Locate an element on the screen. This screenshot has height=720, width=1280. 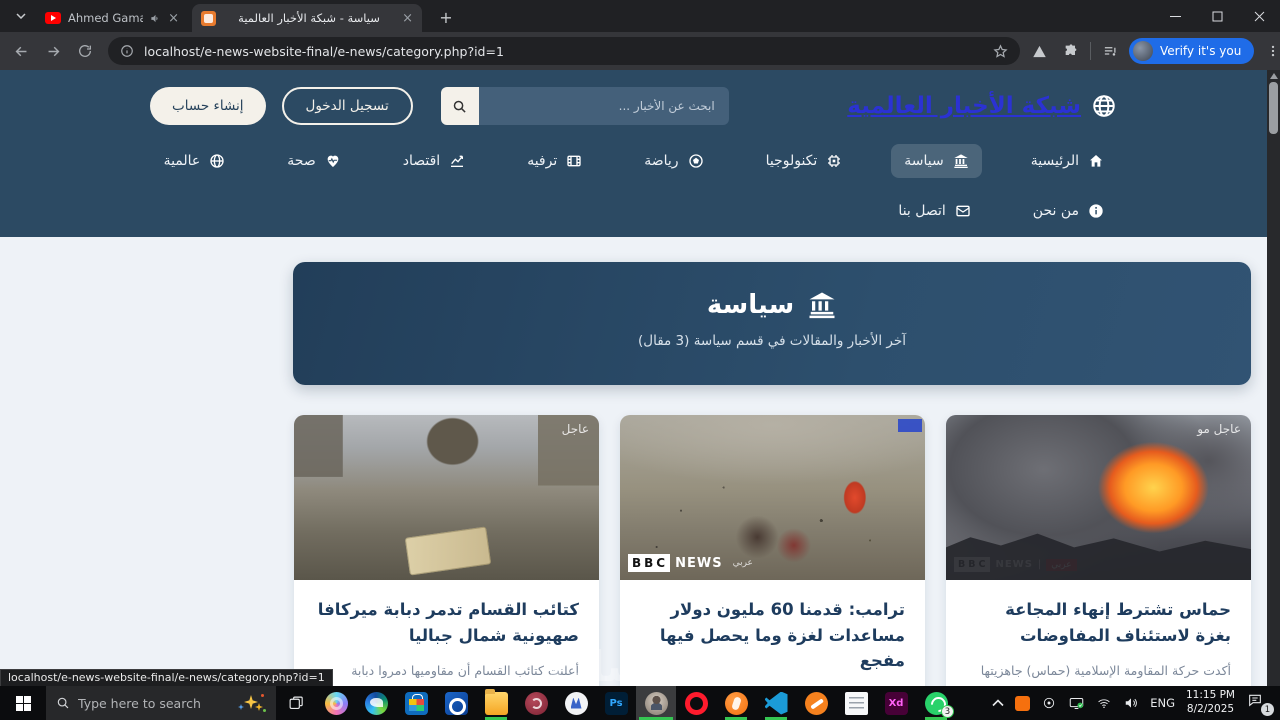
start-button is located at coordinates (23, 703).